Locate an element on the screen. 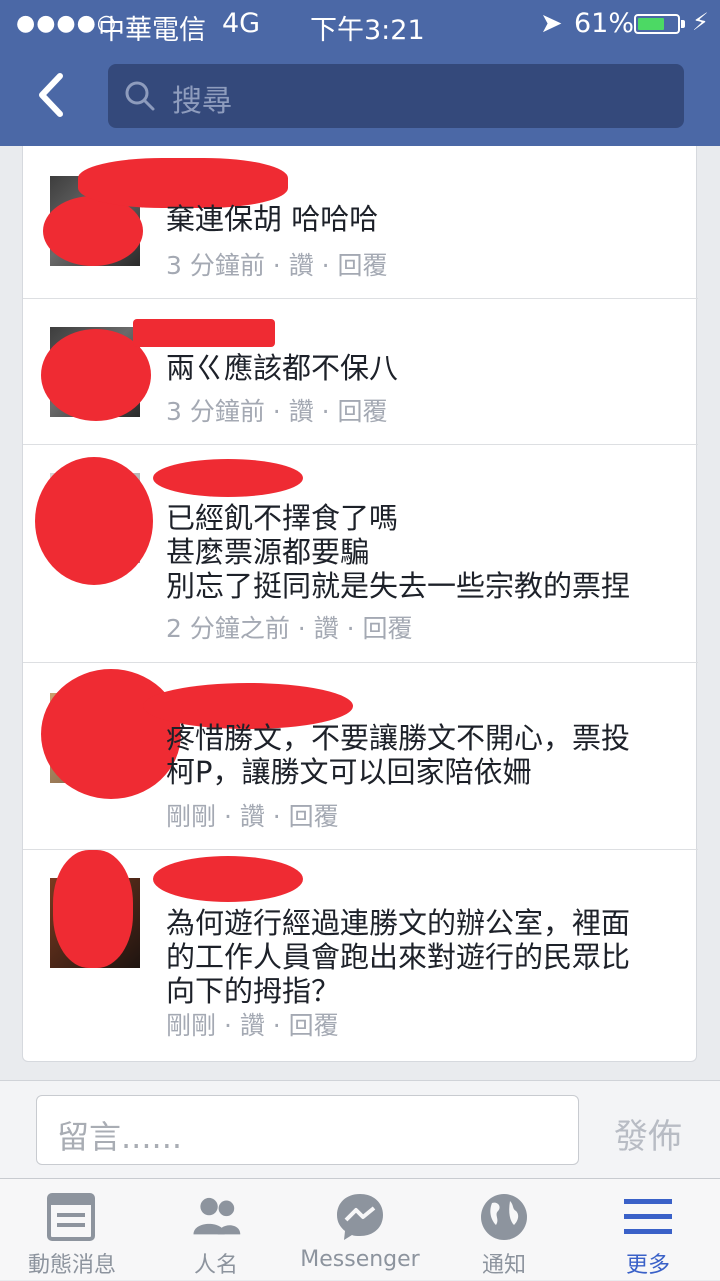 This screenshot has width=720, height=1281. tab-label: 動態消息 is located at coordinates (71, 1265).